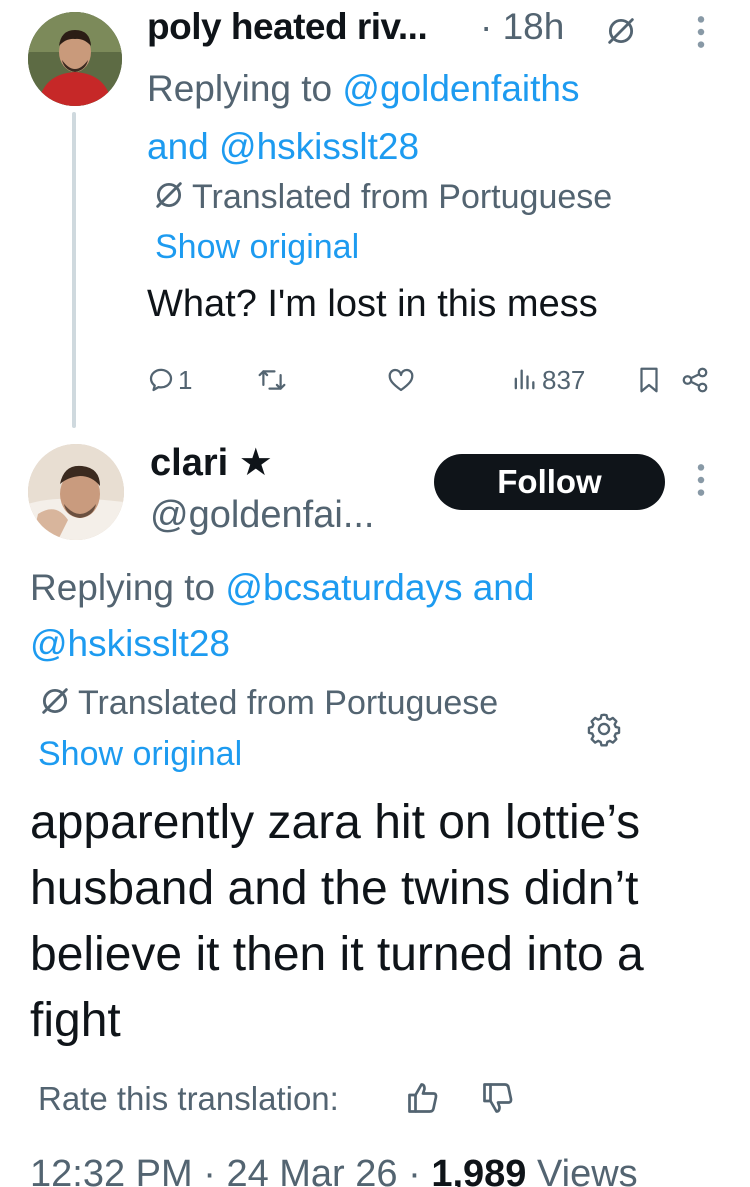  What do you see at coordinates (161, 380) in the screenshot?
I see `reply-icon` at bounding box center [161, 380].